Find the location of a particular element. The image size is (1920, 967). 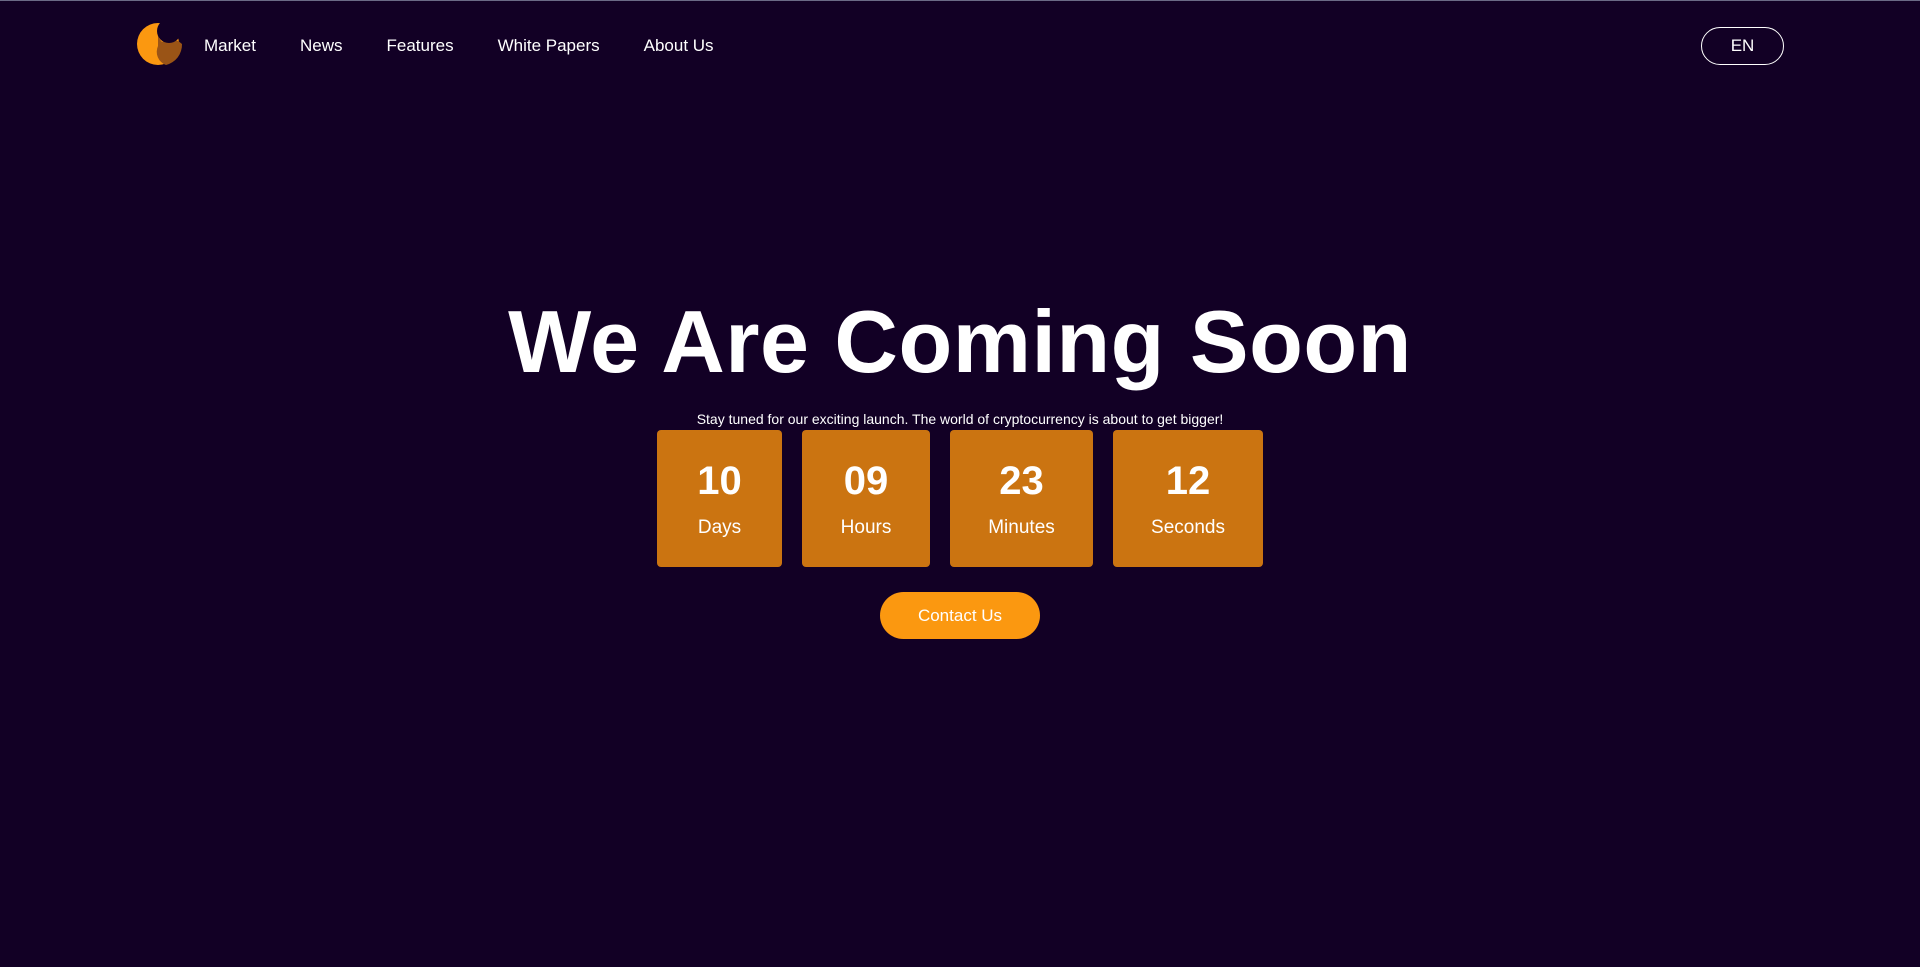

contact-us-button: Contact Us is located at coordinates (960, 615).